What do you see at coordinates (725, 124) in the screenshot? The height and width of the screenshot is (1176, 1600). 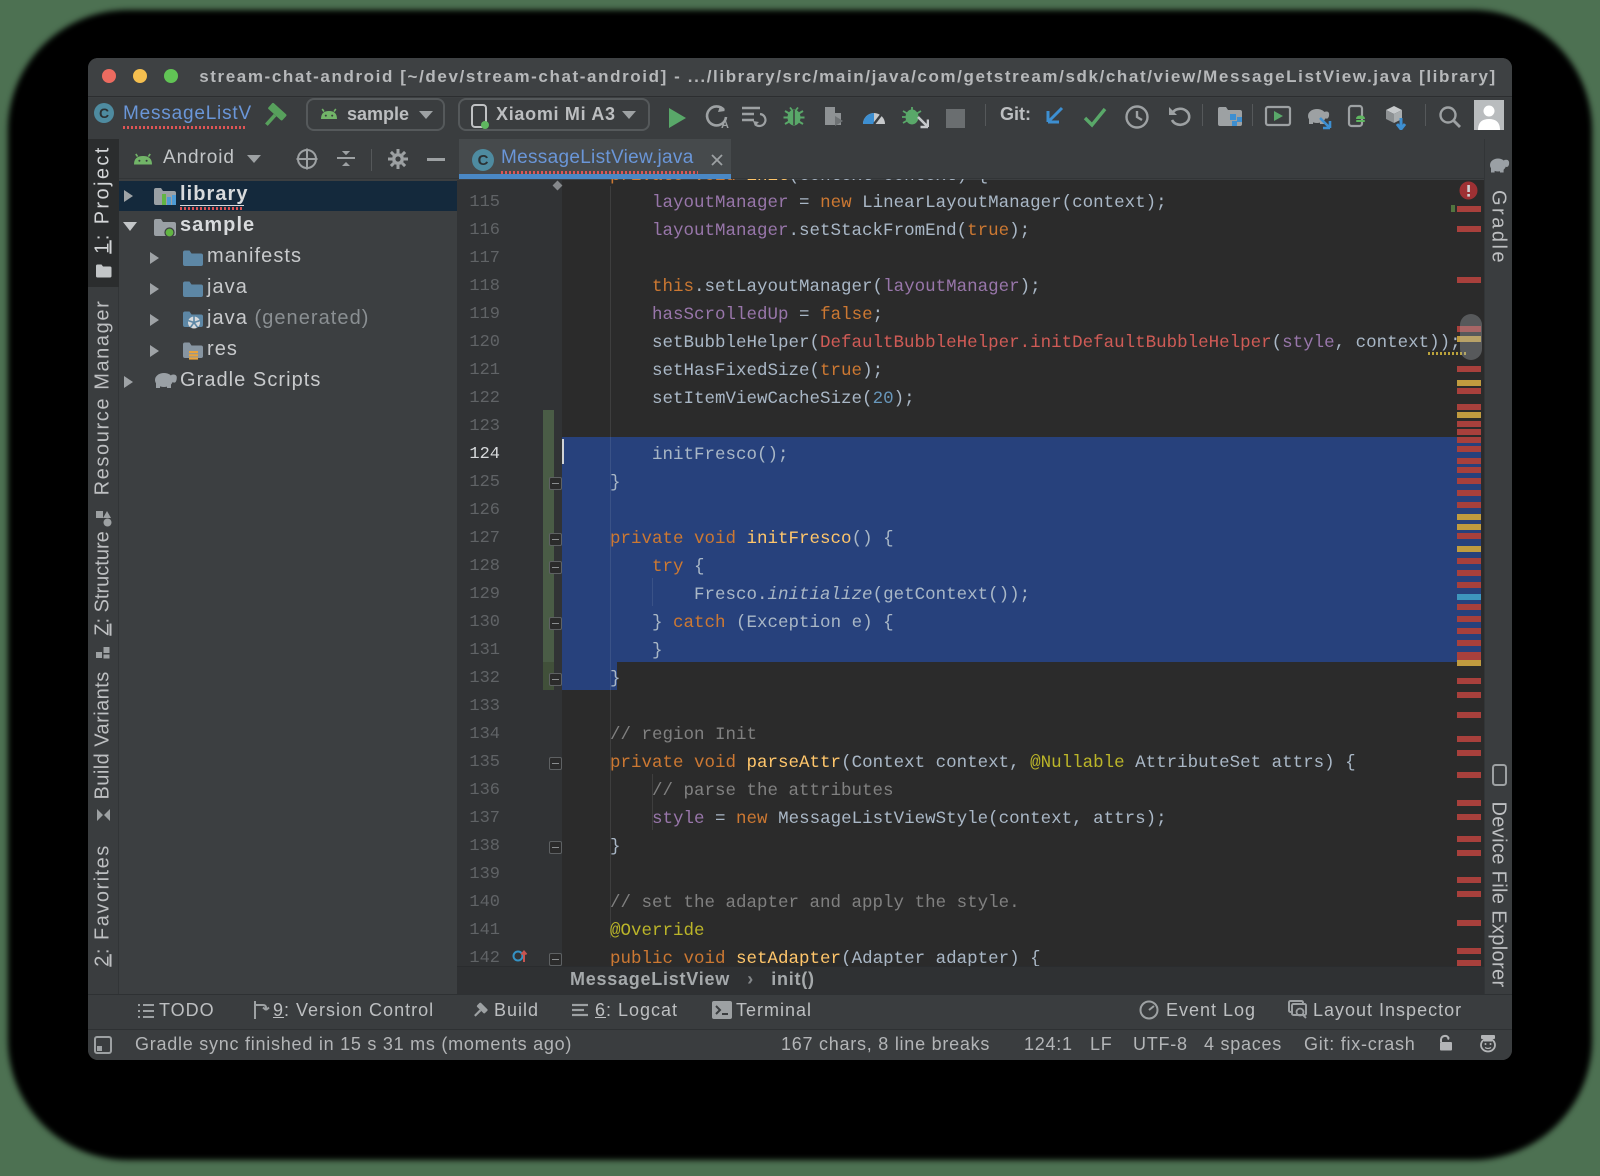 I see `svg-text: A` at bounding box center [725, 124].